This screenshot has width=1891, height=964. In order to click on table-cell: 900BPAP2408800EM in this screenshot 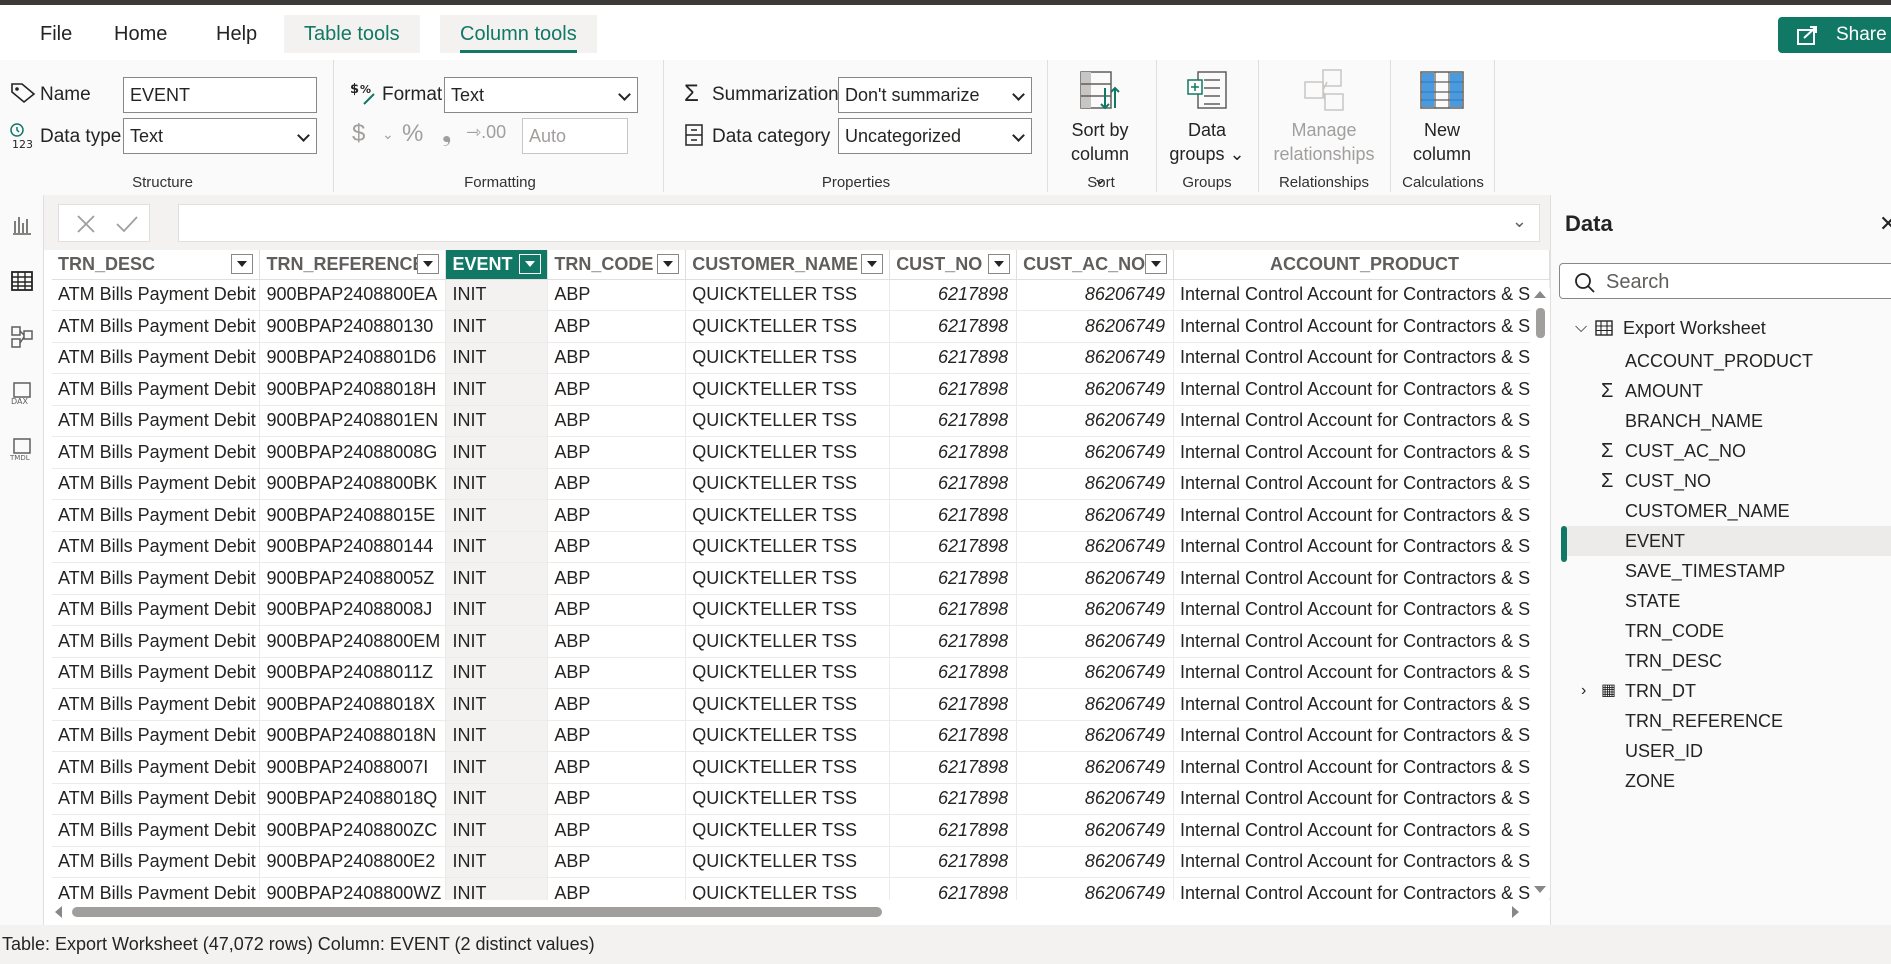, I will do `click(353, 641)`.